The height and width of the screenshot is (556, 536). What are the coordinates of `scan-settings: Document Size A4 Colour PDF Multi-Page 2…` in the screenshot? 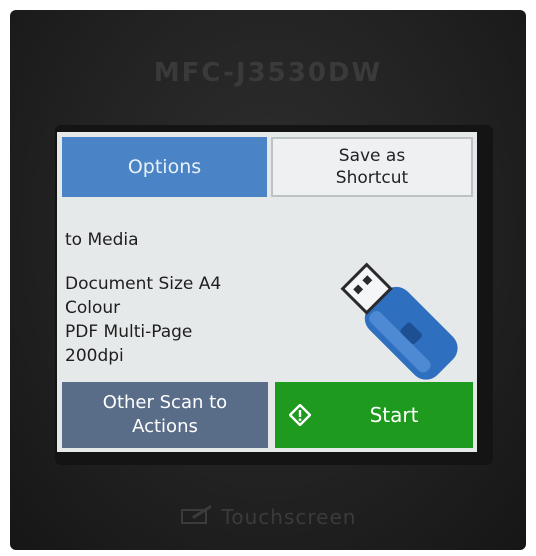 It's located at (143, 320).